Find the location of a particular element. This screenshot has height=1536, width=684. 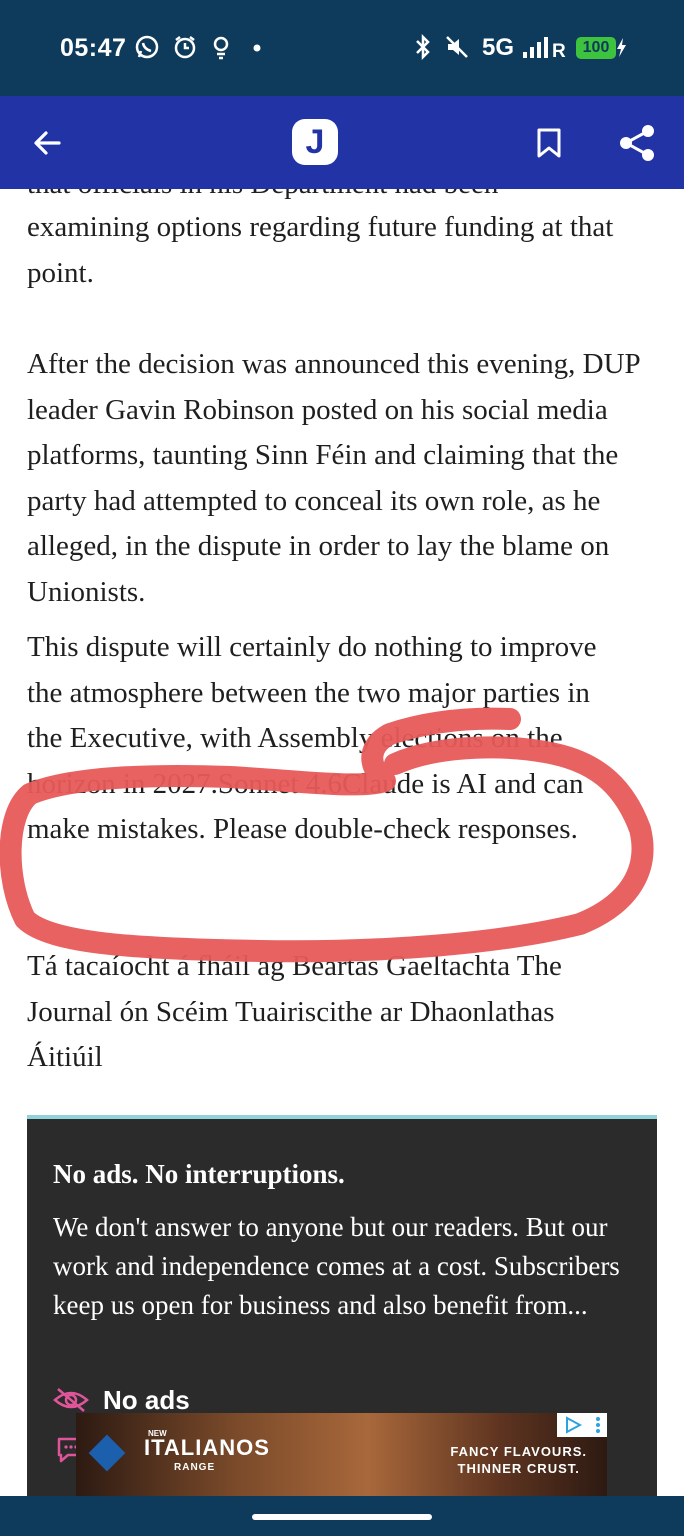

app-bar is located at coordinates (342, 142).